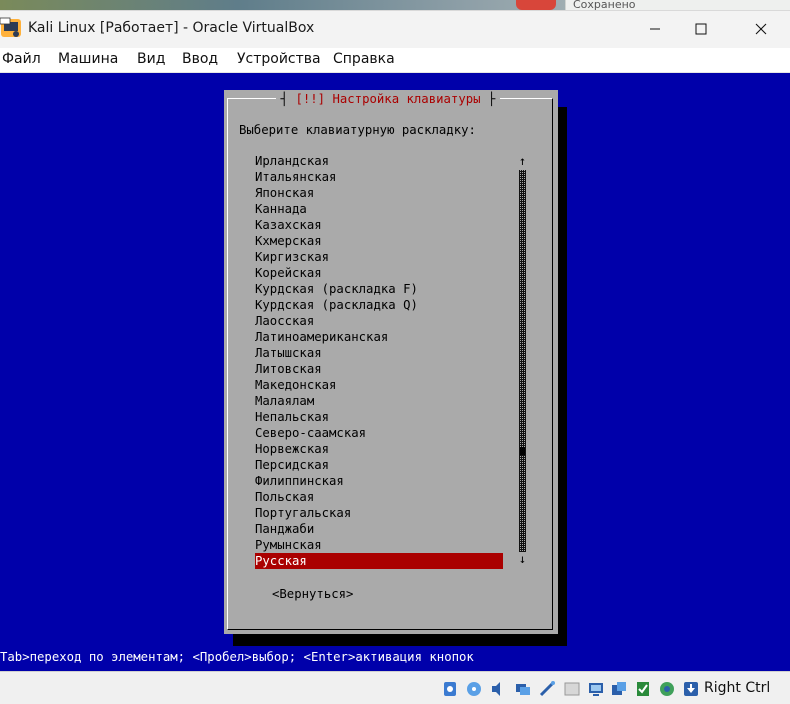  I want to click on close-icon, so click(761, 29).